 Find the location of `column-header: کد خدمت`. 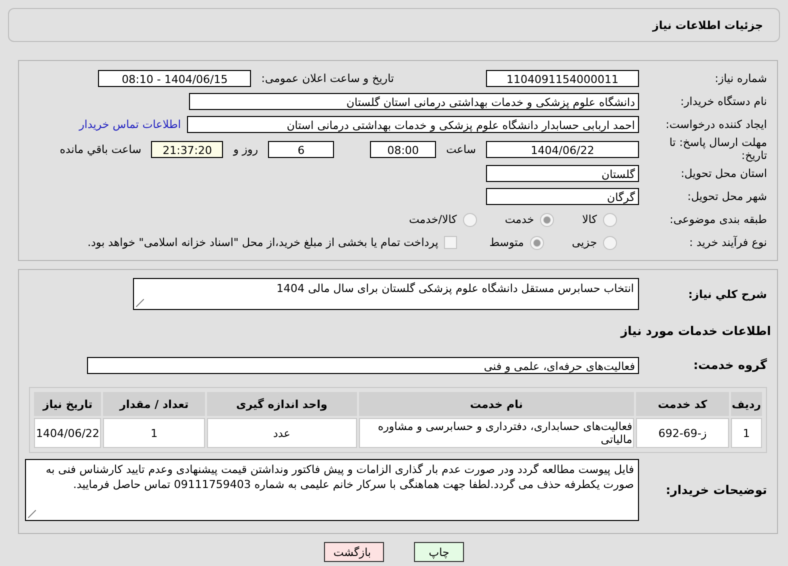

column-header: کد خدمت is located at coordinates (682, 404).